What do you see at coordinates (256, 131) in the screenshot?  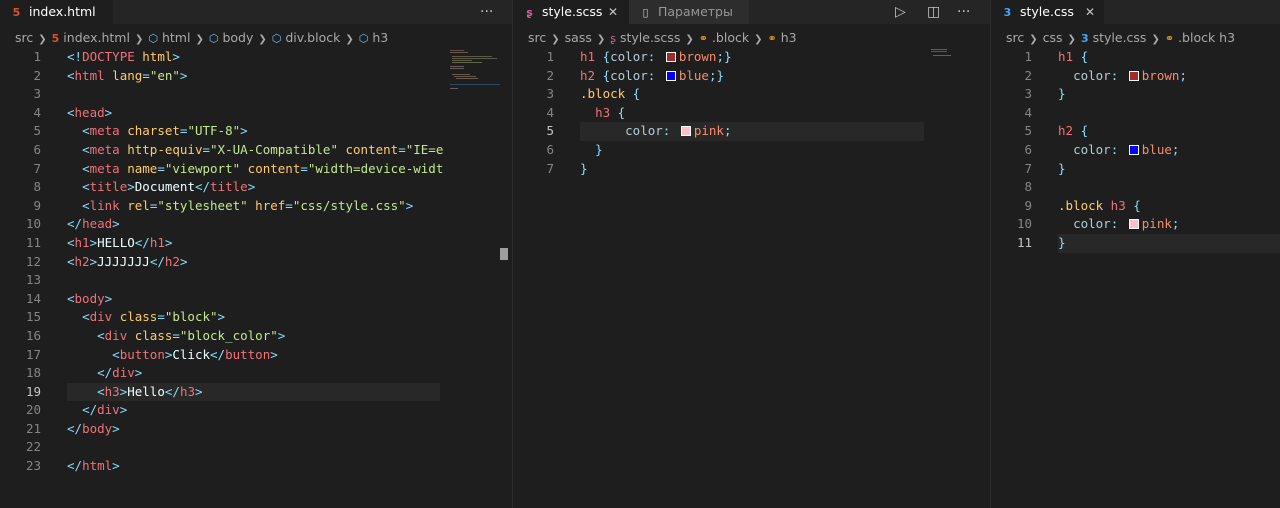 I see `code-line: 5 <meta charset="UTF-8">` at bounding box center [256, 131].